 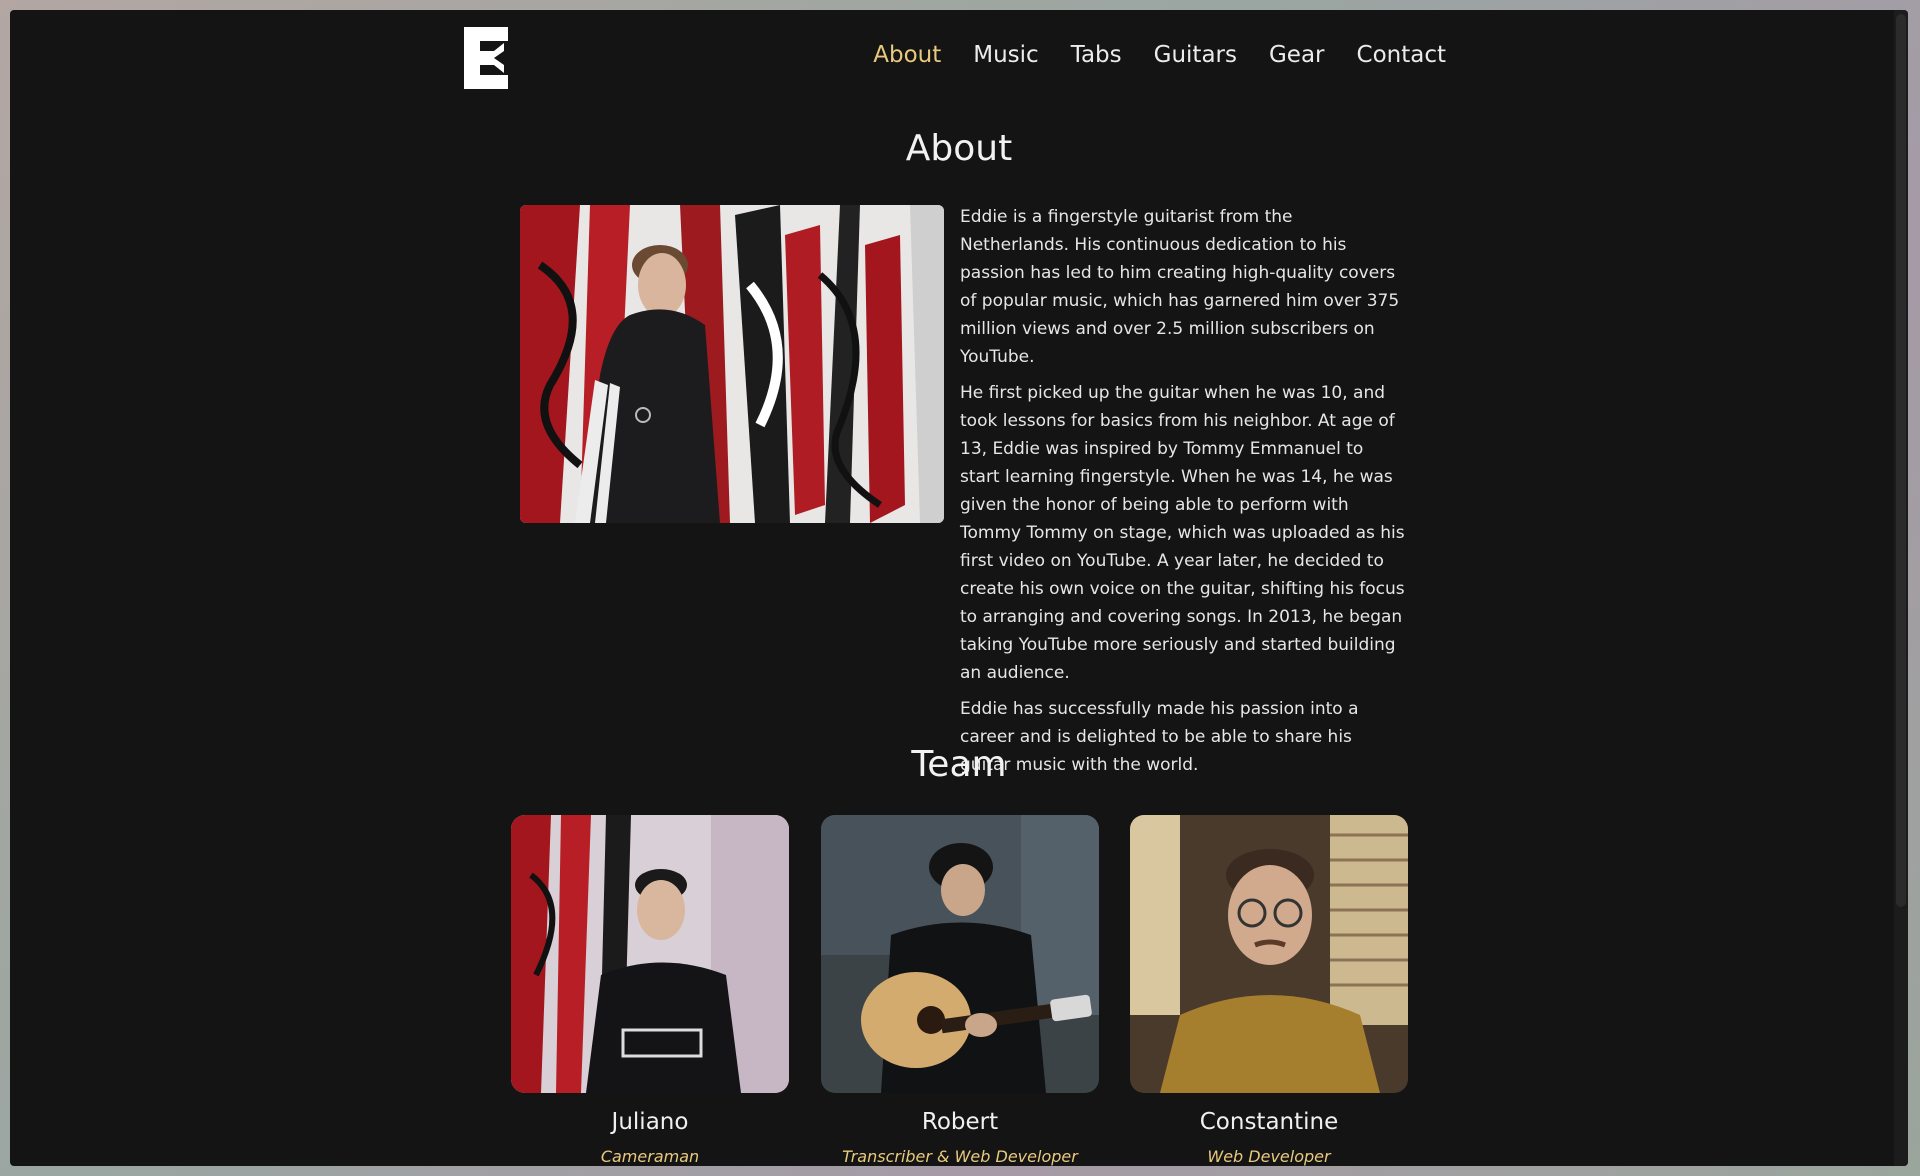 I want to click on nav-item-about: About, so click(x=907, y=55).